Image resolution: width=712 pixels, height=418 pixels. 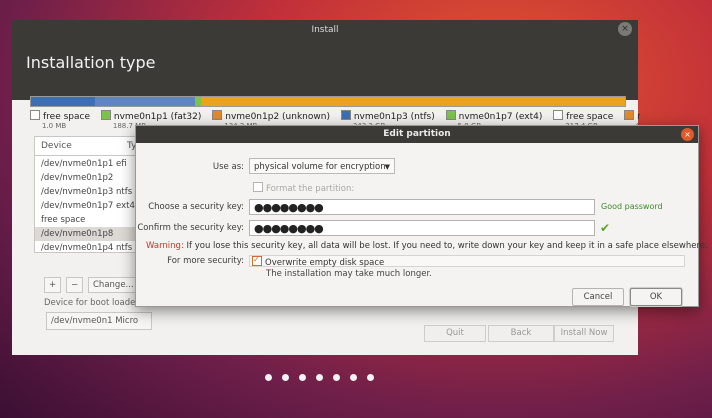 What do you see at coordinates (157, 117) in the screenshot?
I see `legend-label: nvme0n1p1 (fat32)` at bounding box center [157, 117].